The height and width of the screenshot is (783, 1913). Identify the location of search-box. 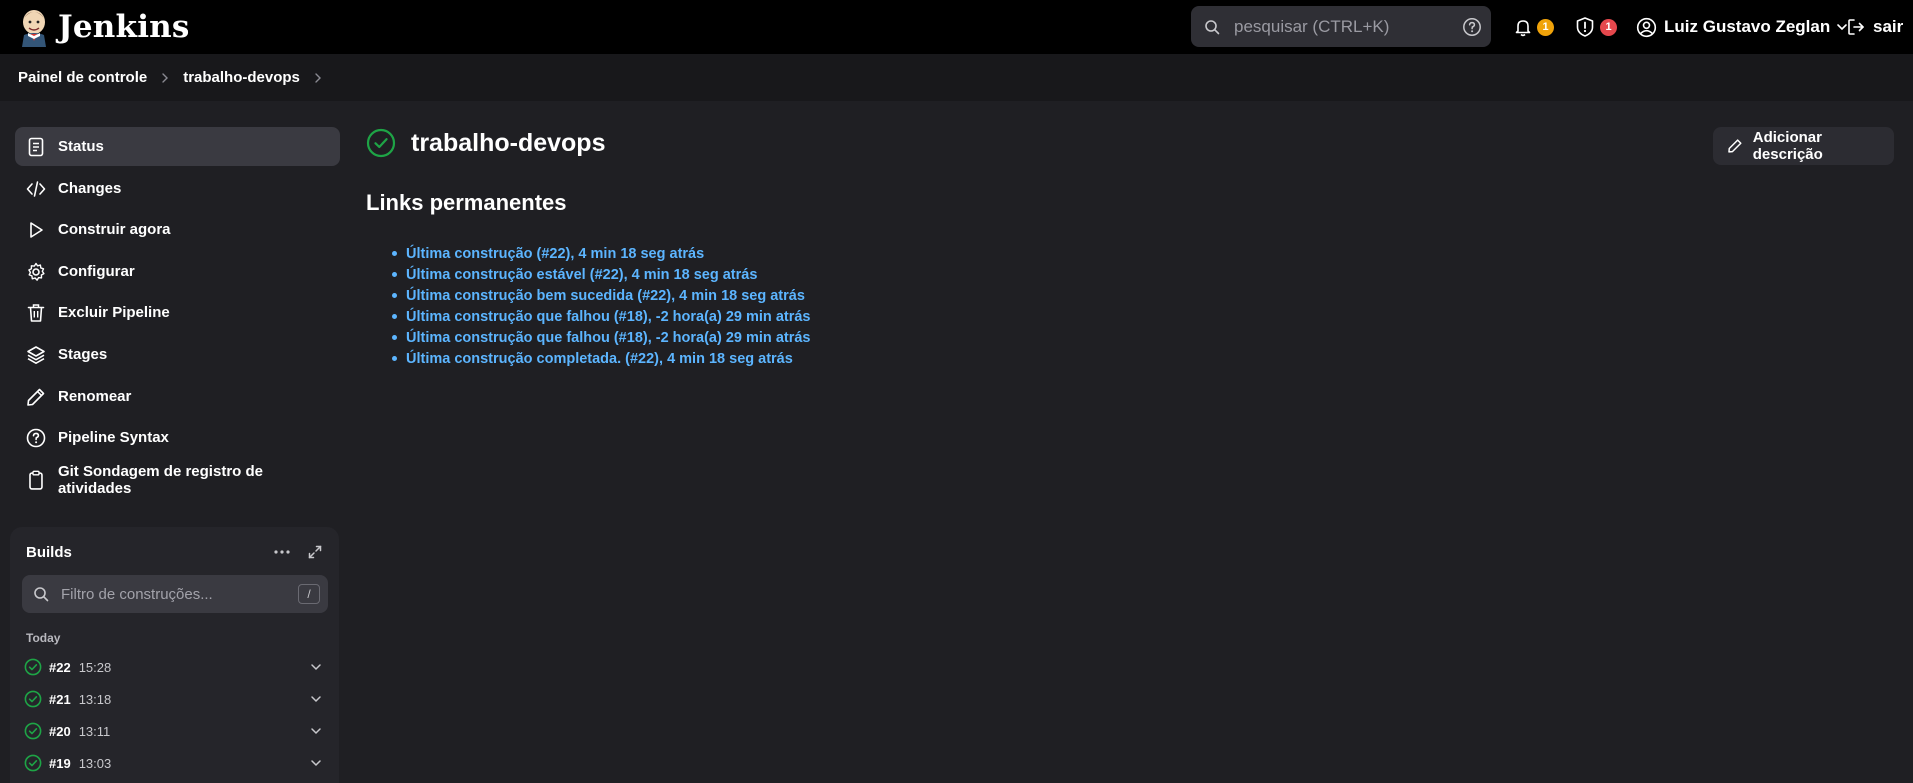
(1341, 26).